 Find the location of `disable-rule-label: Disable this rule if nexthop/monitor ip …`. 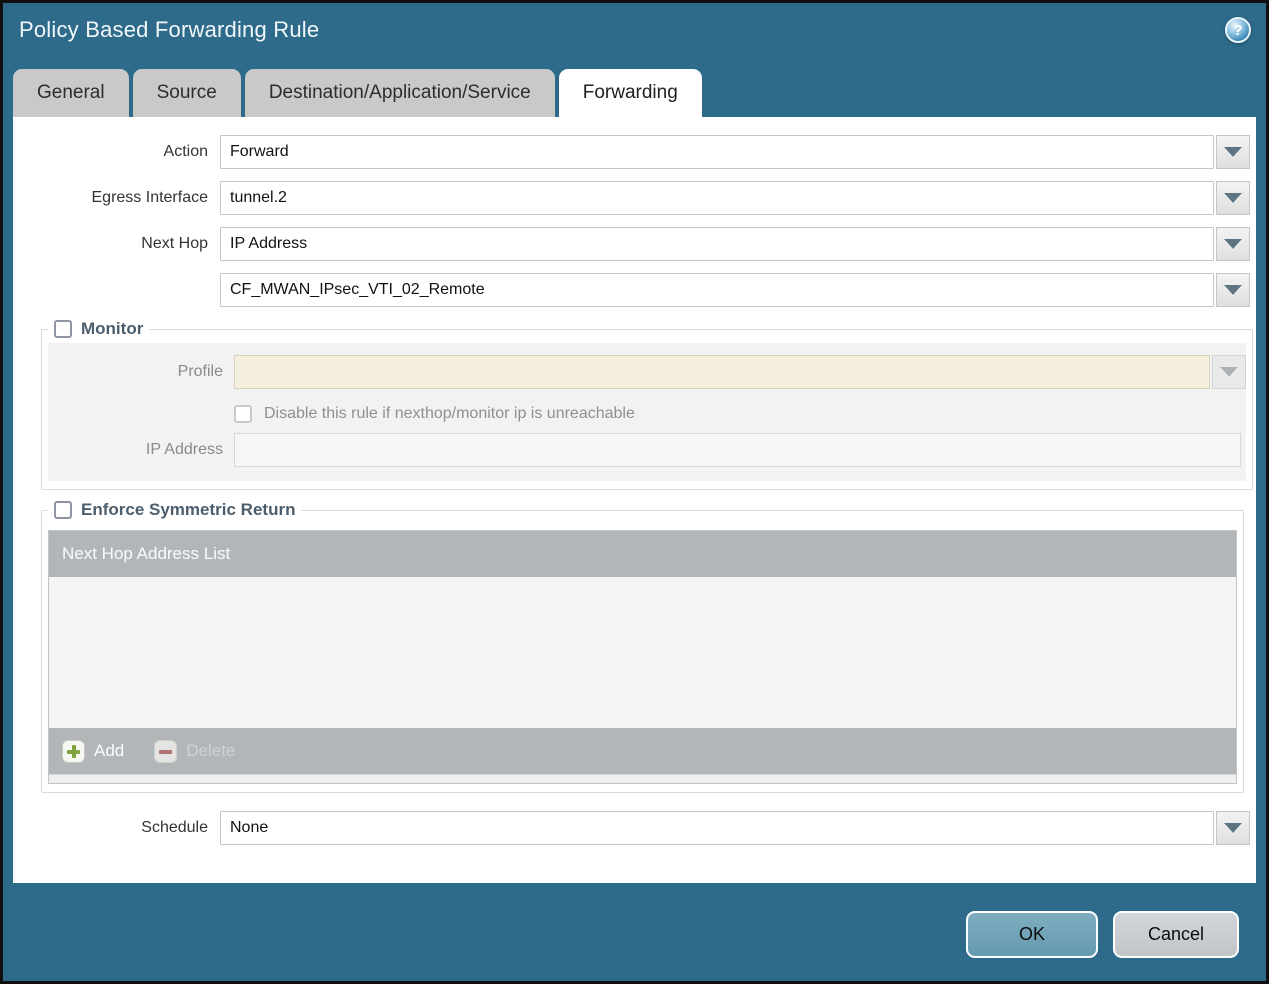

disable-rule-label: Disable this rule if nexthop/monitor ip … is located at coordinates (449, 413).